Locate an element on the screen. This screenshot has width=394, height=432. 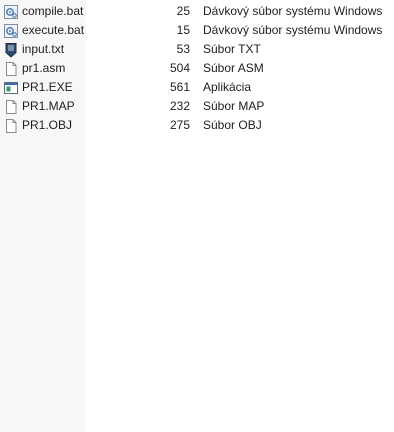
file-row-pr1-asm: pr1.asm 504 Súbor ASM is located at coordinates (197, 68).